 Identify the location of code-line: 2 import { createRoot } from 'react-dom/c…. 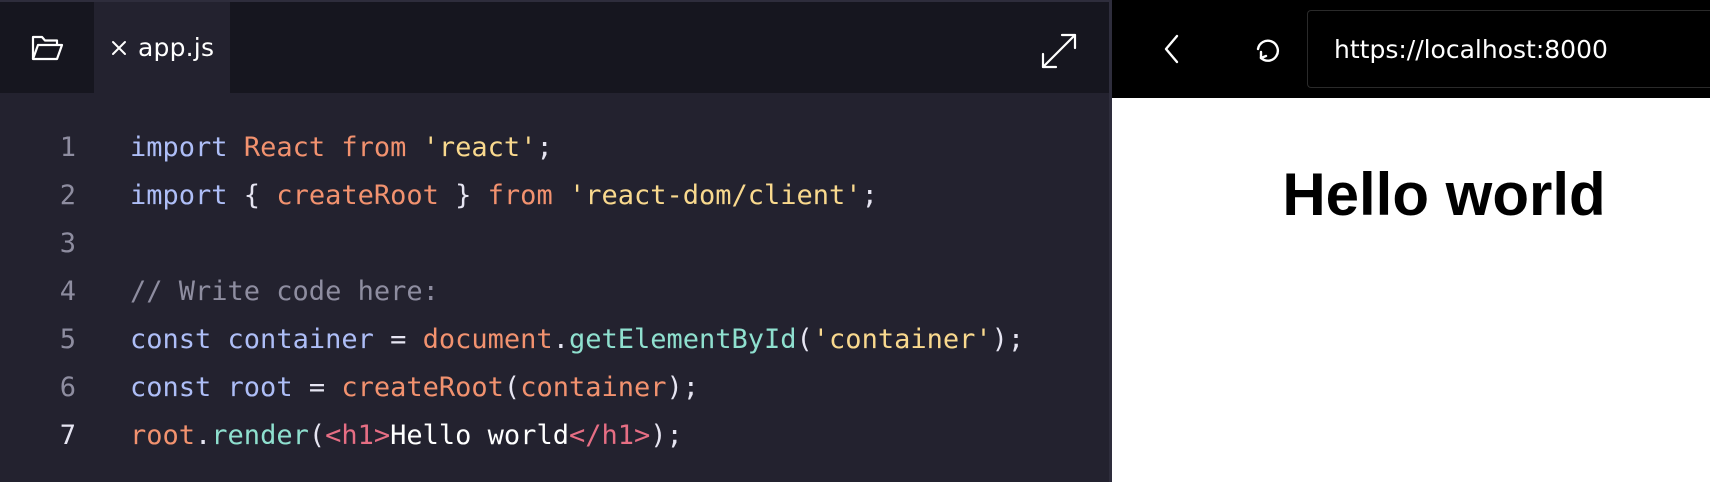
(554, 196).